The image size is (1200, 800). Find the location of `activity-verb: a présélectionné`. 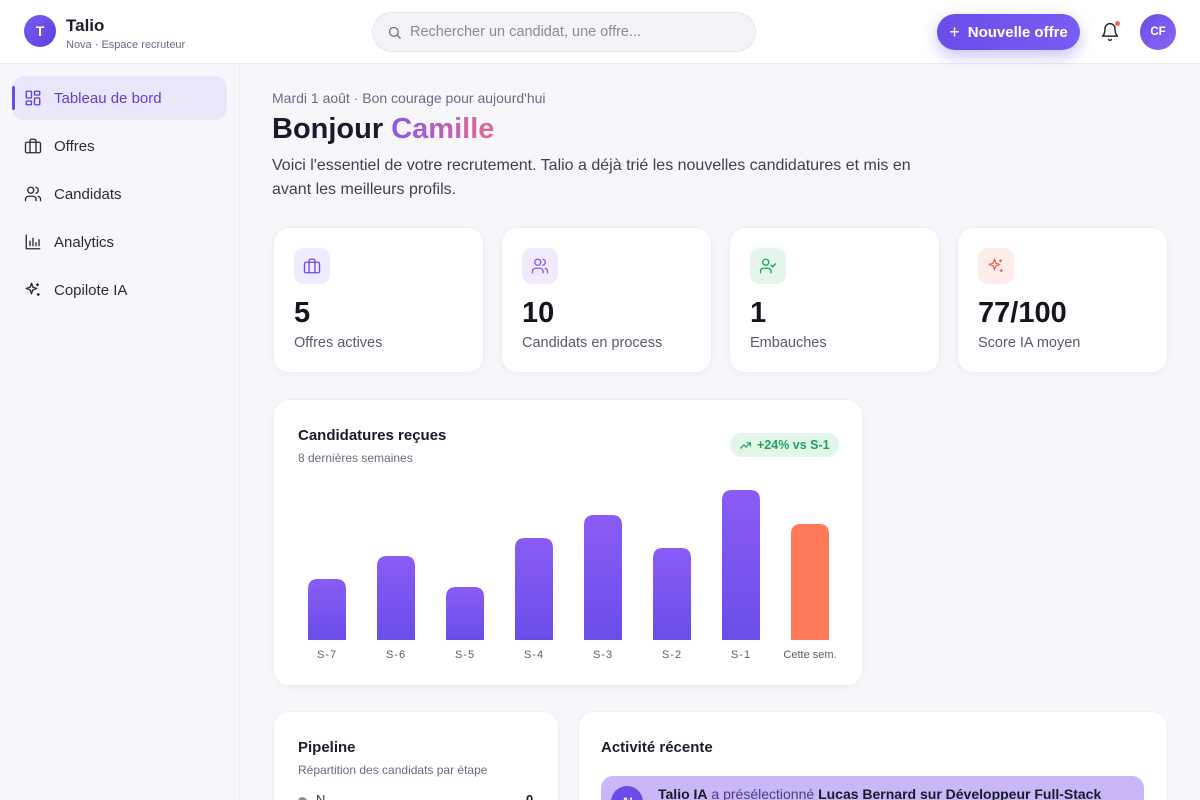

activity-verb: a présélectionné is located at coordinates (763, 793).